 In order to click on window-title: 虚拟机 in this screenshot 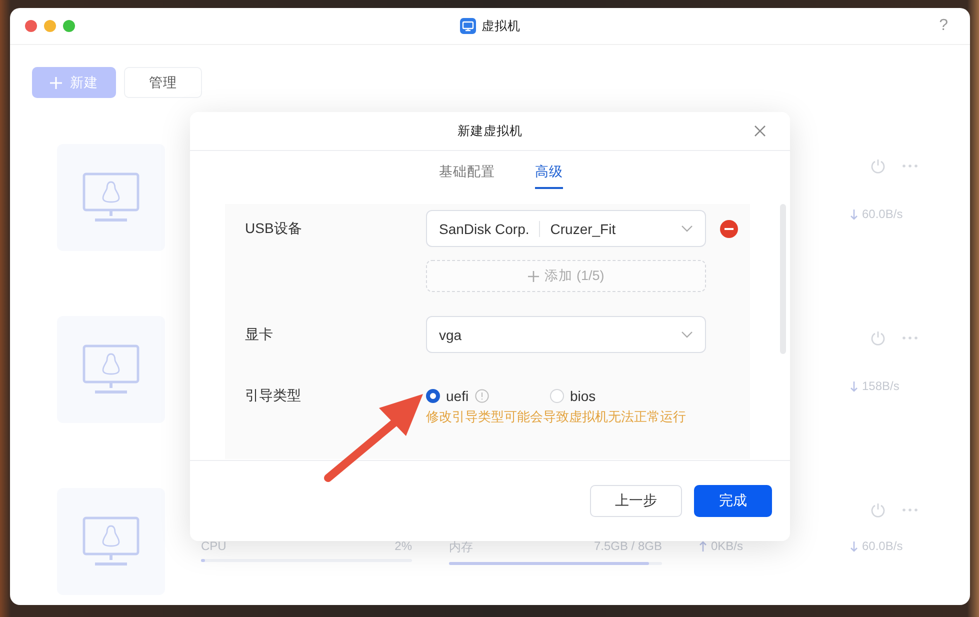, I will do `click(501, 26)`.